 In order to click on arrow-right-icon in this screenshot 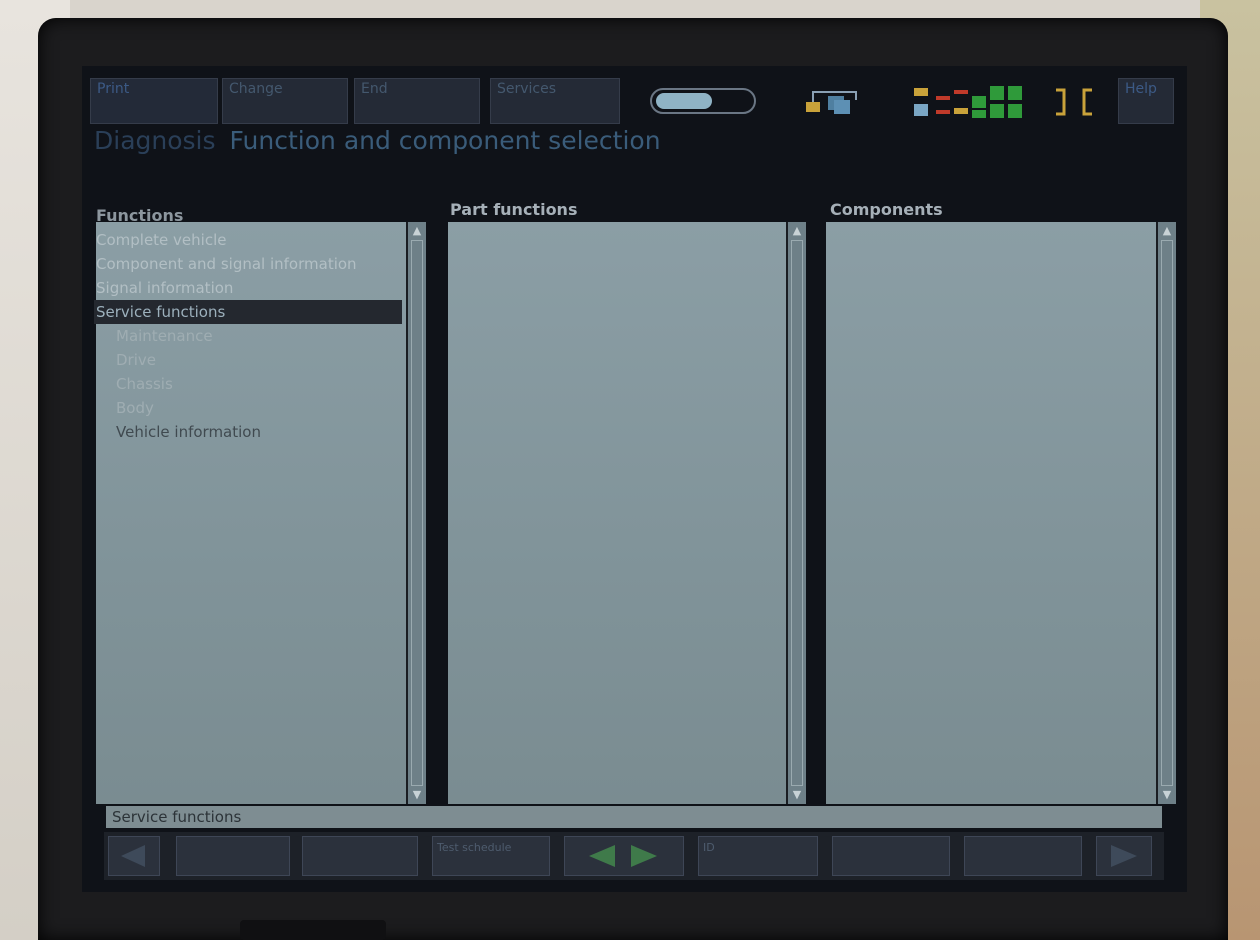, I will do `click(1124, 856)`.